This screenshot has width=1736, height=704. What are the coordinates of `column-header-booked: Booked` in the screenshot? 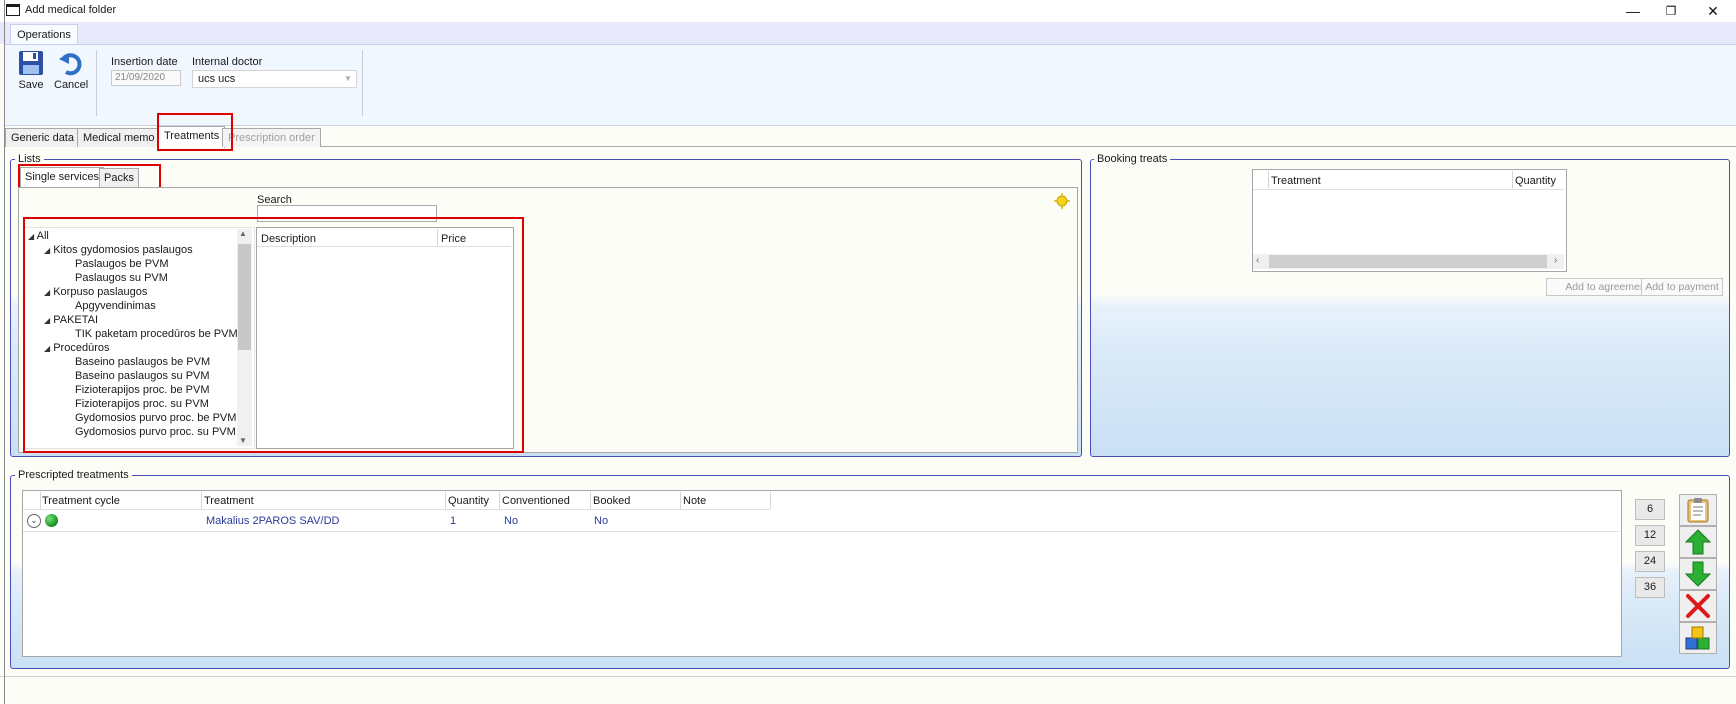 It's located at (611, 501).